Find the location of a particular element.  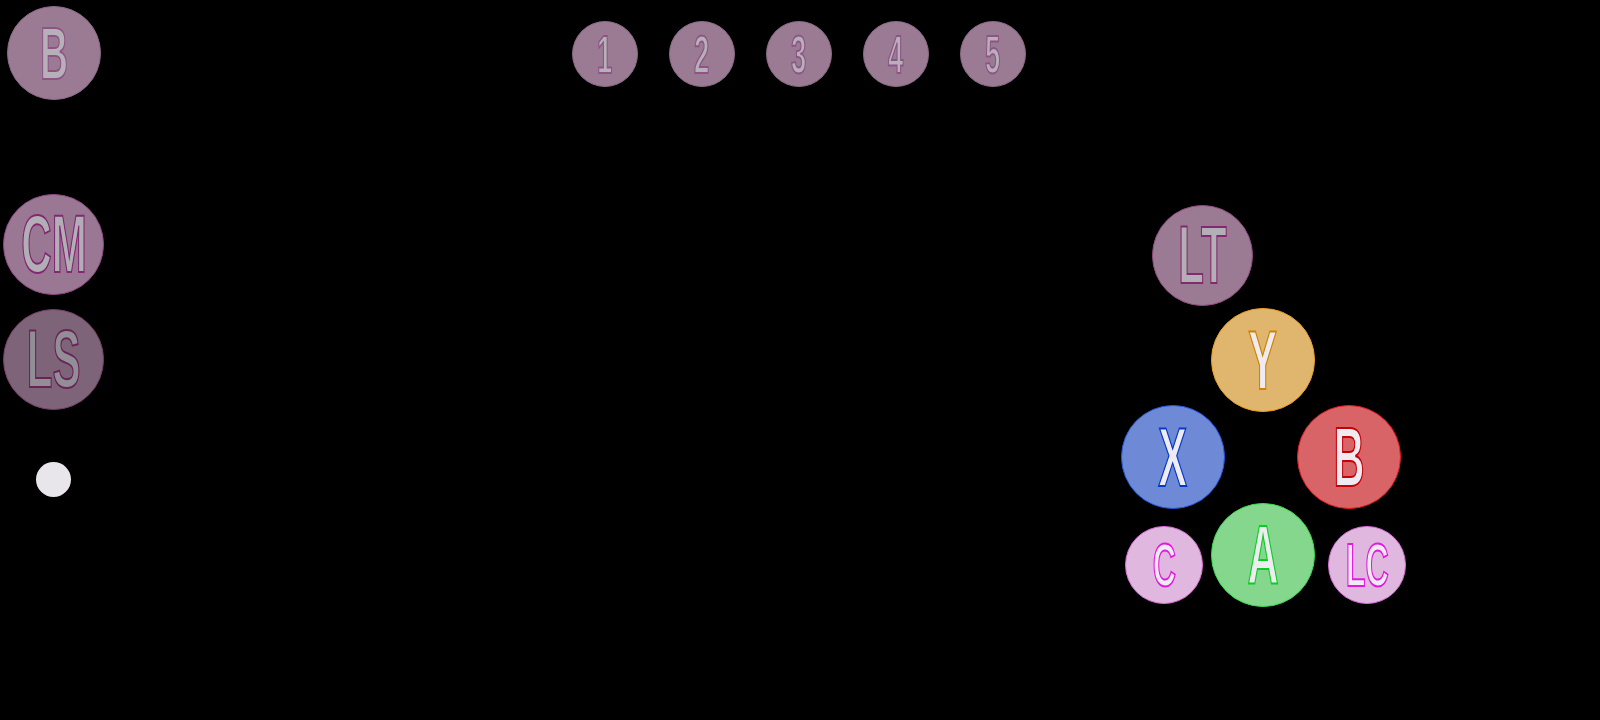

face-button: B is located at coordinates (1349, 457).